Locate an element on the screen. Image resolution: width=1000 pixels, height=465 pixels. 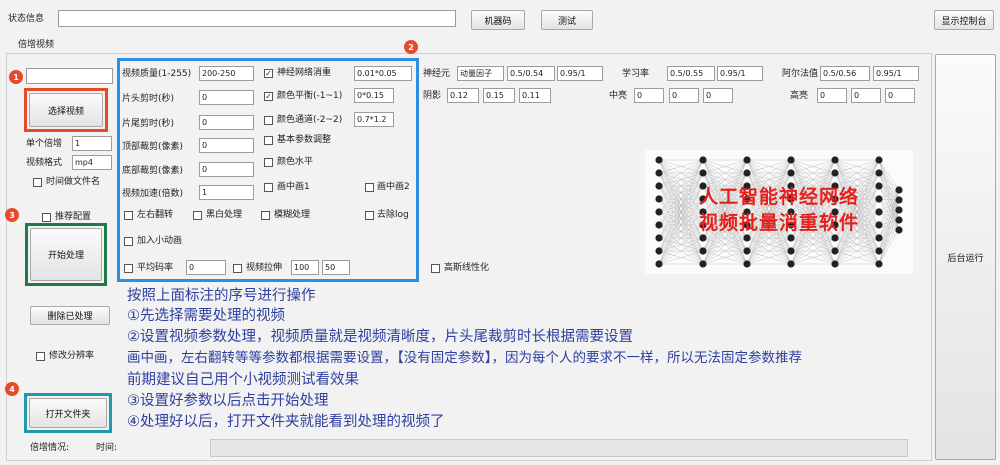
test-button: 测试 is located at coordinates (567, 20).